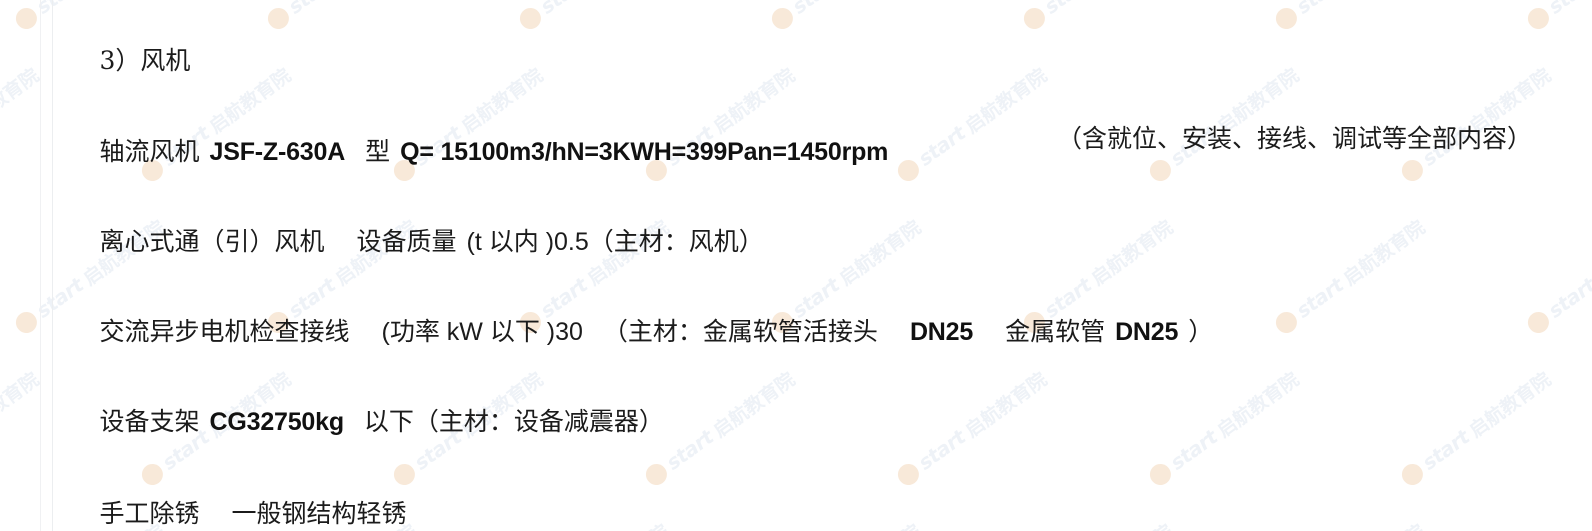 The width and height of the screenshot is (1592, 531). Describe the element at coordinates (149, 421) in the screenshot. I see `equipment-bracket-name: 设备支架` at that location.